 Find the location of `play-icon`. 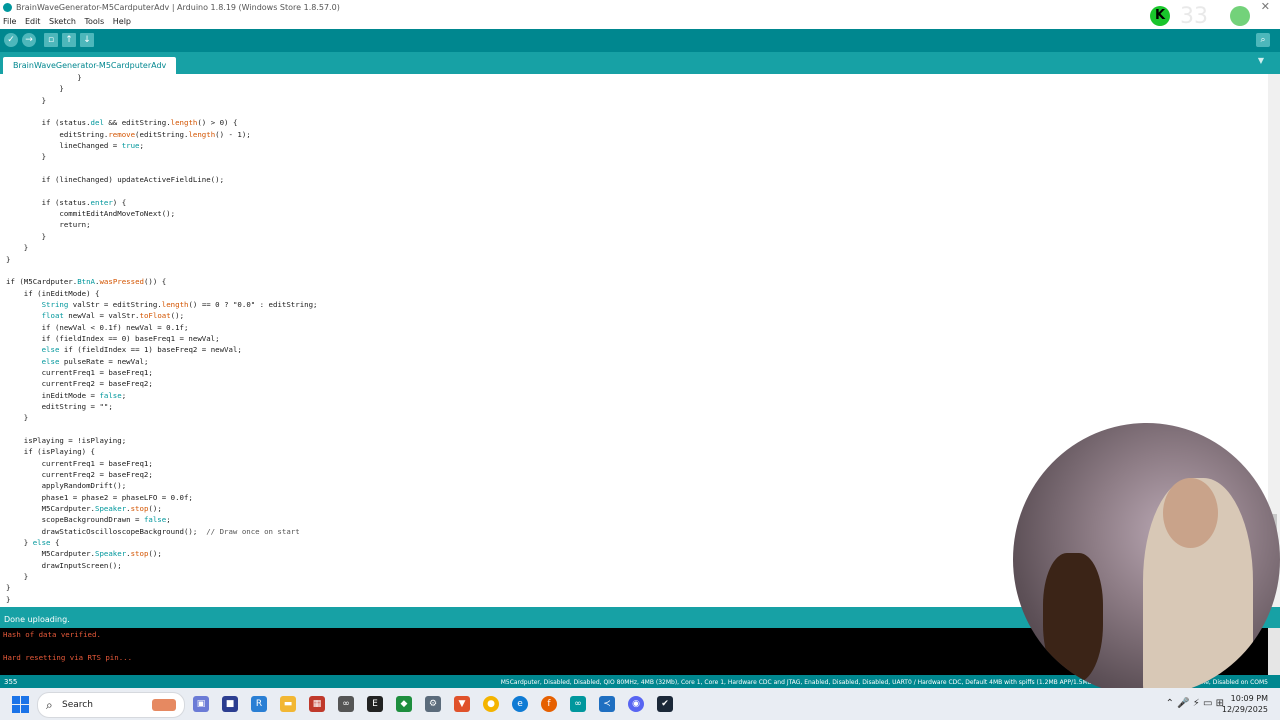

play-icon is located at coordinates (1240, 16).